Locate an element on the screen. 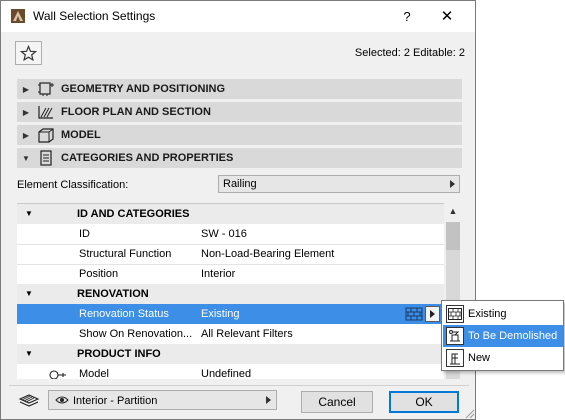 This screenshot has height=420, width=565. scroll-up-icon: ▲ is located at coordinates (453, 213).